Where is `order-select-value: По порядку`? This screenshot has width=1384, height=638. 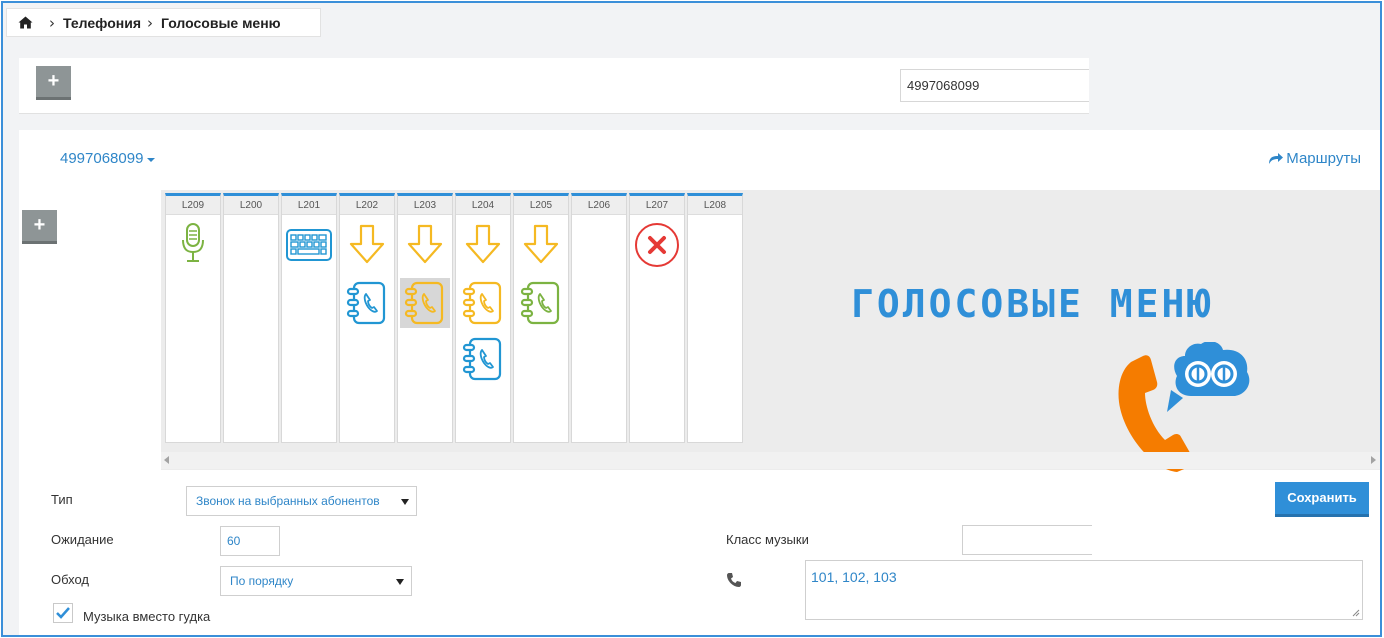
order-select-value: По порядку is located at coordinates (262, 581).